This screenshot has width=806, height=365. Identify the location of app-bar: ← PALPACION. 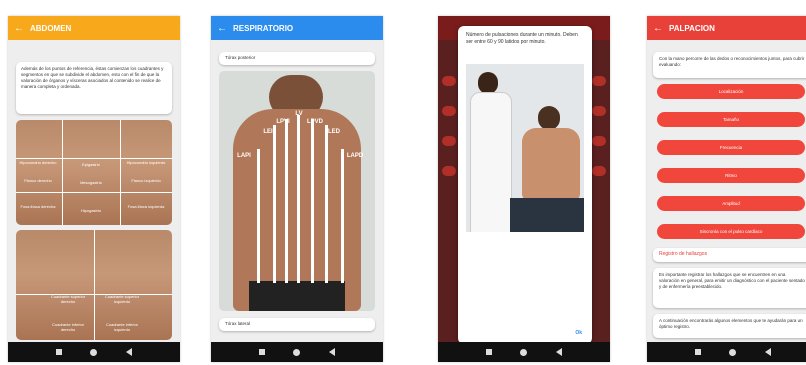
(726, 28).